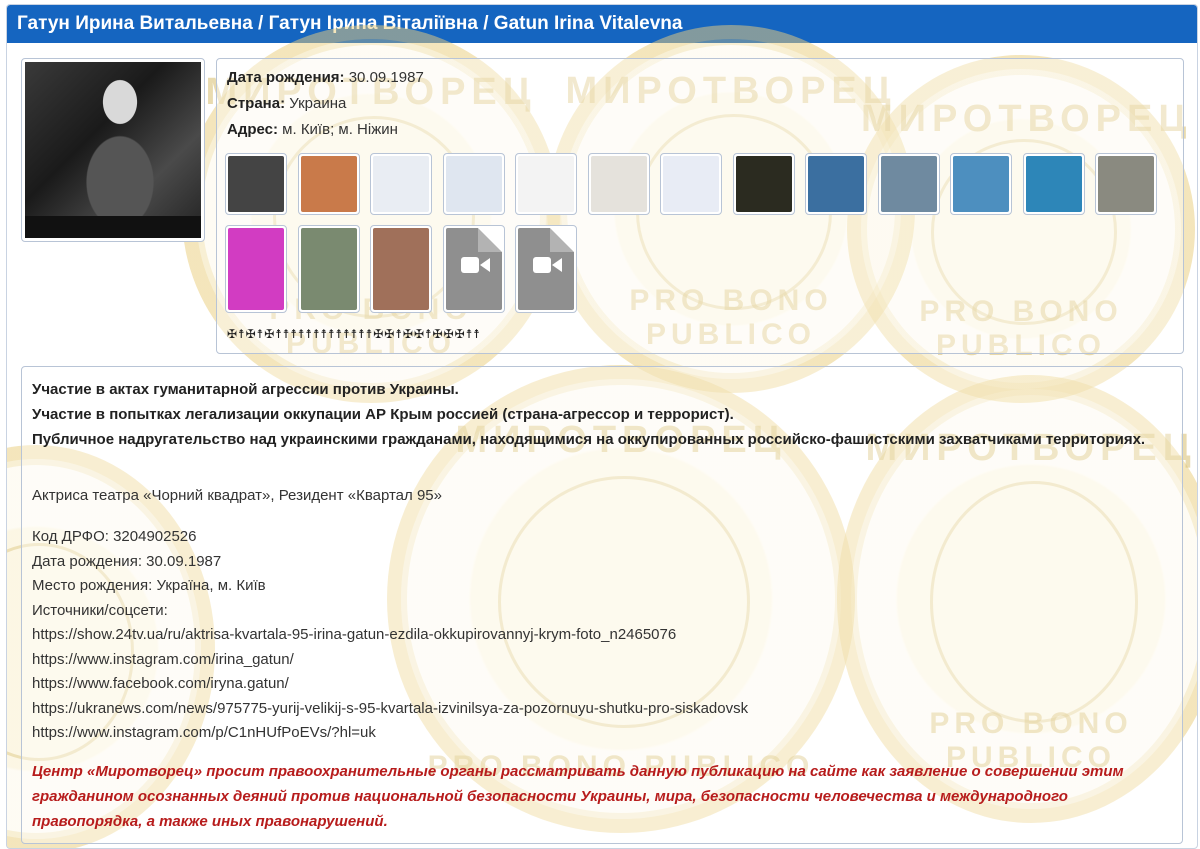 This screenshot has width=1200, height=849. I want to click on country-label: Страна:, so click(256, 103).